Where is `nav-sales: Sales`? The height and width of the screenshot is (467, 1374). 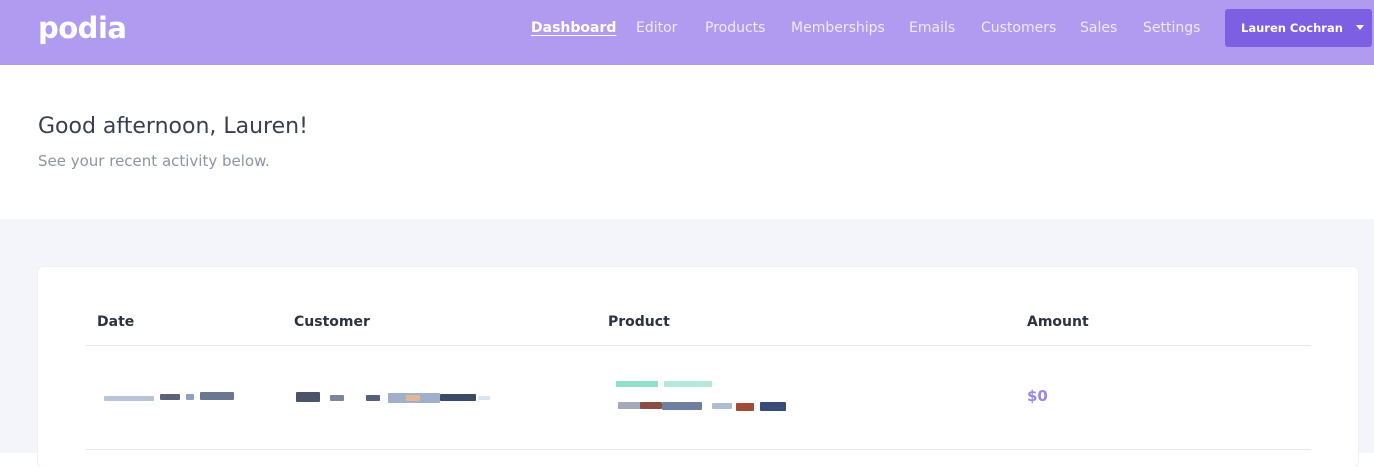 nav-sales: Sales is located at coordinates (1098, 28).